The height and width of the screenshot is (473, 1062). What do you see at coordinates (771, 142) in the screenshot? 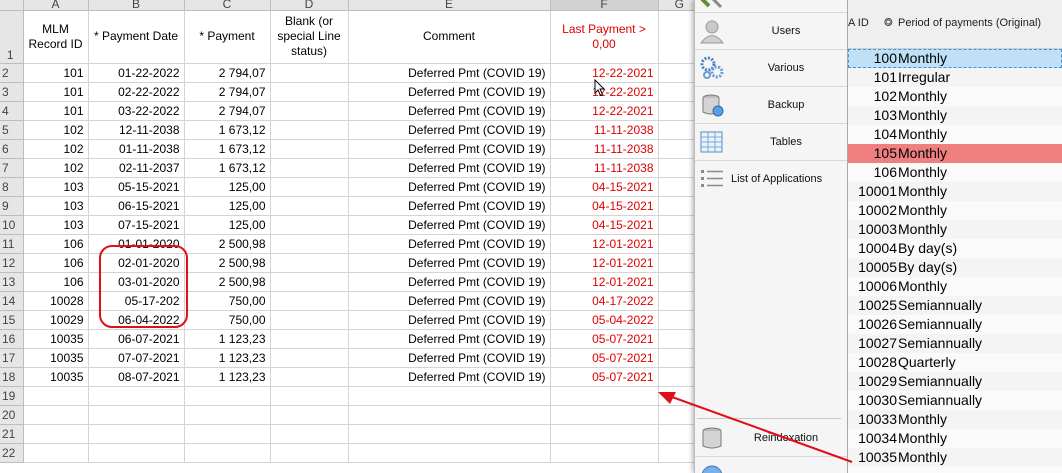
I see `nav-item-tables: Tables` at bounding box center [771, 142].